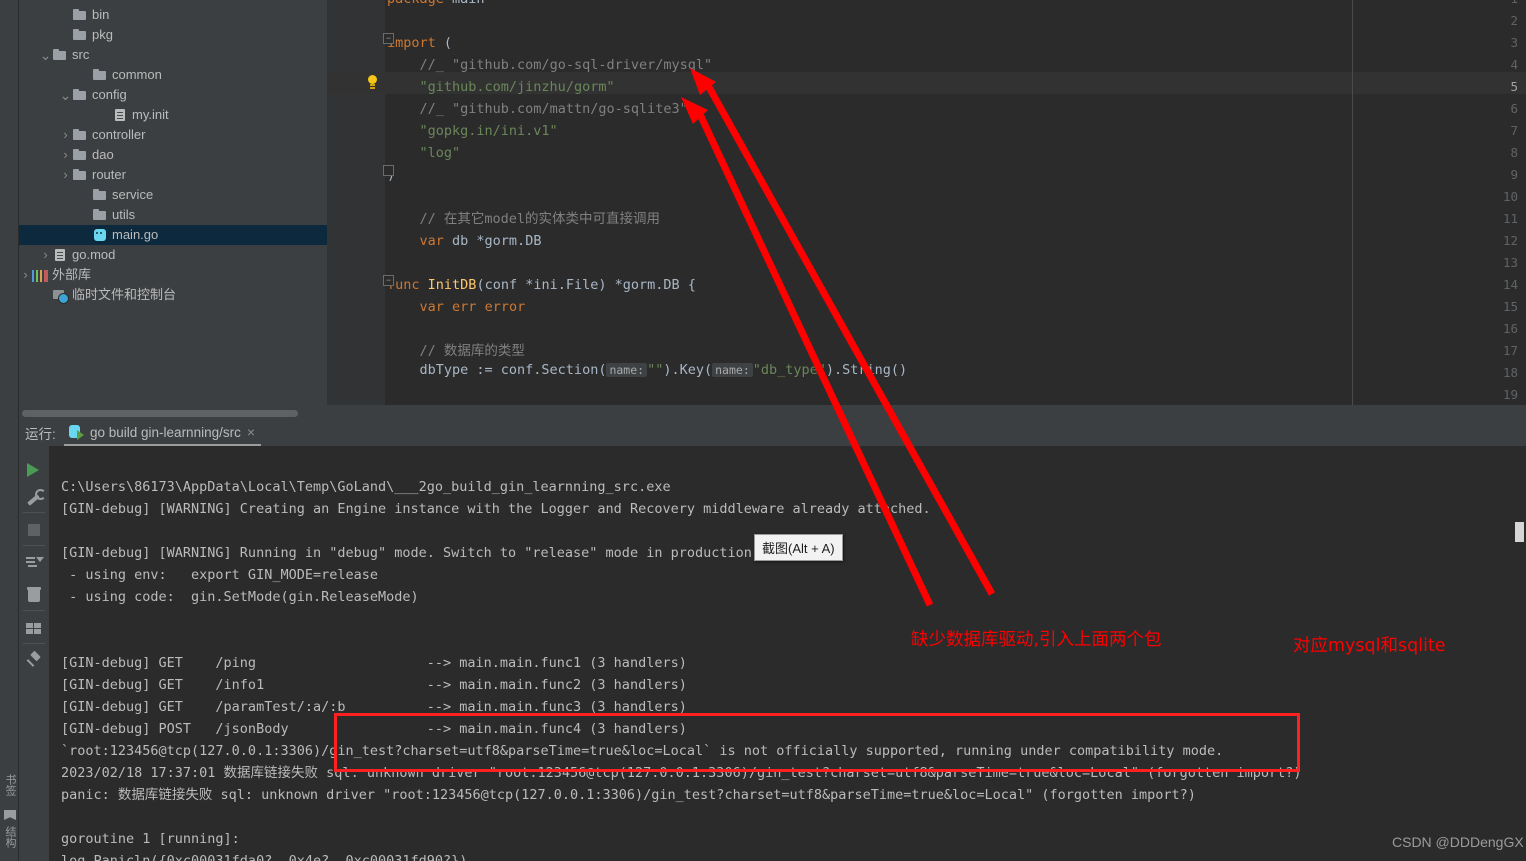  I want to click on code-line-15: var err error, so click(456, 307).